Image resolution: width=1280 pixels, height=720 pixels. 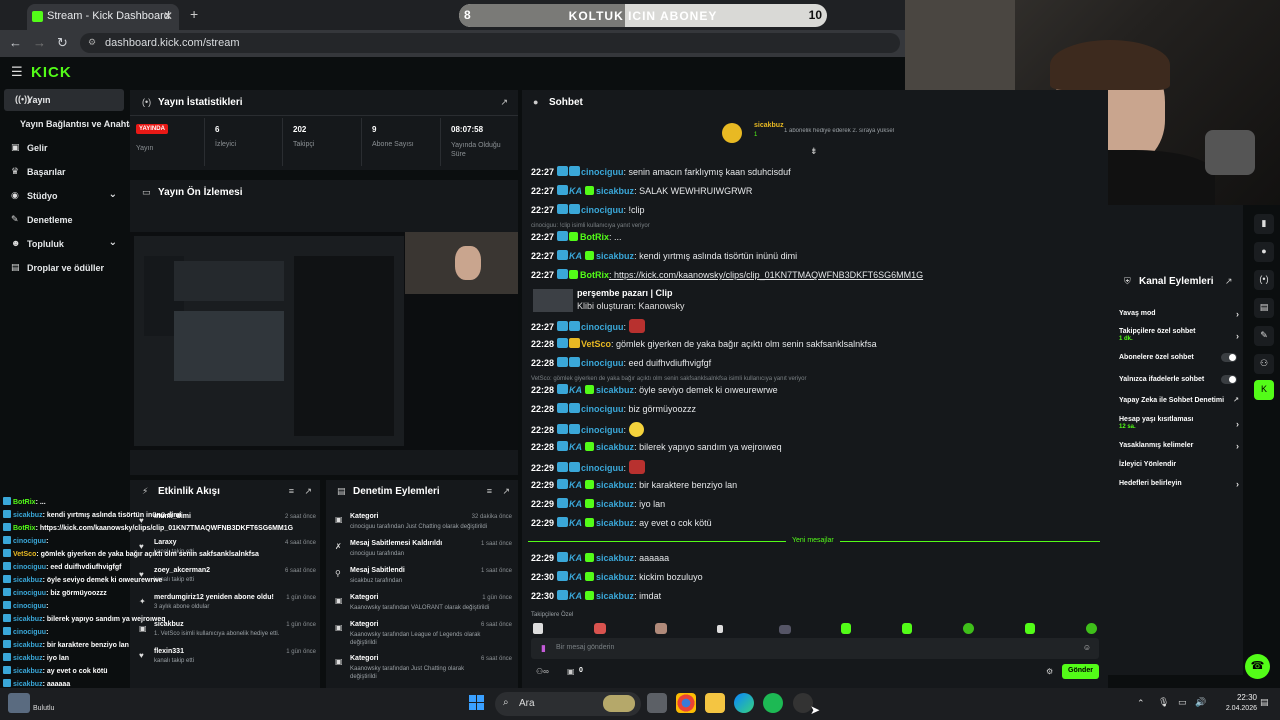 I want to click on network-icon: ▭, so click(x=1182, y=702).